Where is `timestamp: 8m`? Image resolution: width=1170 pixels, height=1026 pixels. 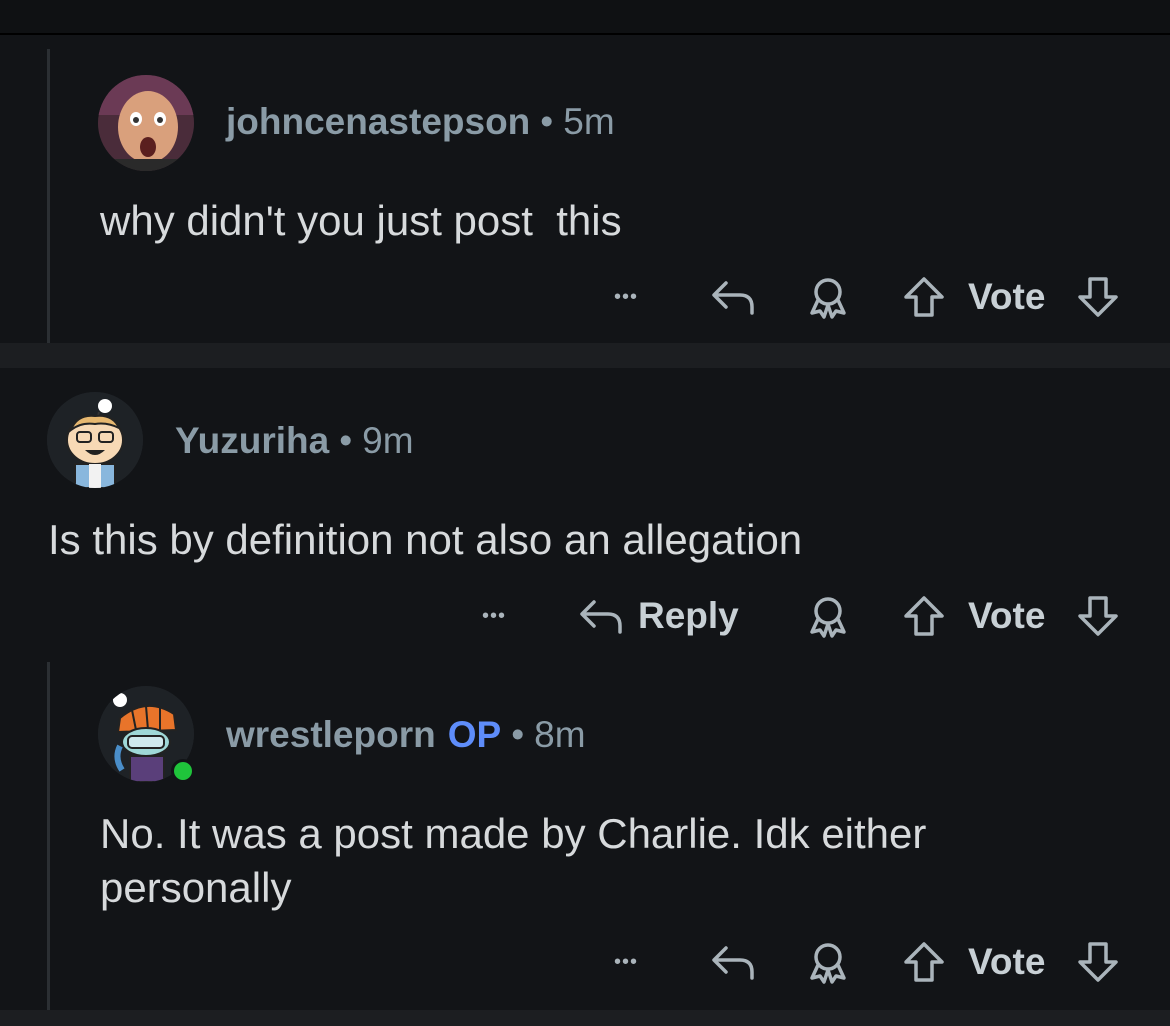 timestamp: 8m is located at coordinates (560, 734).